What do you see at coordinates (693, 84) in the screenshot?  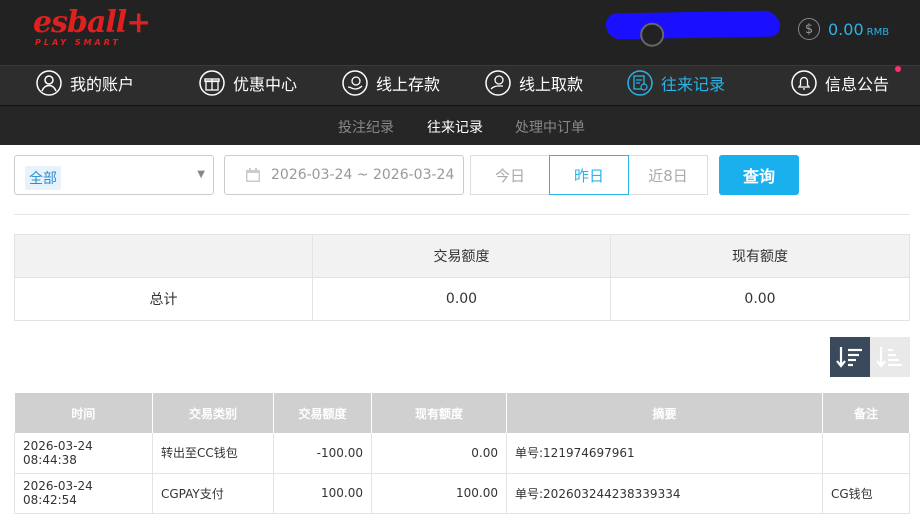 I see `nav-label: 往来记录` at bounding box center [693, 84].